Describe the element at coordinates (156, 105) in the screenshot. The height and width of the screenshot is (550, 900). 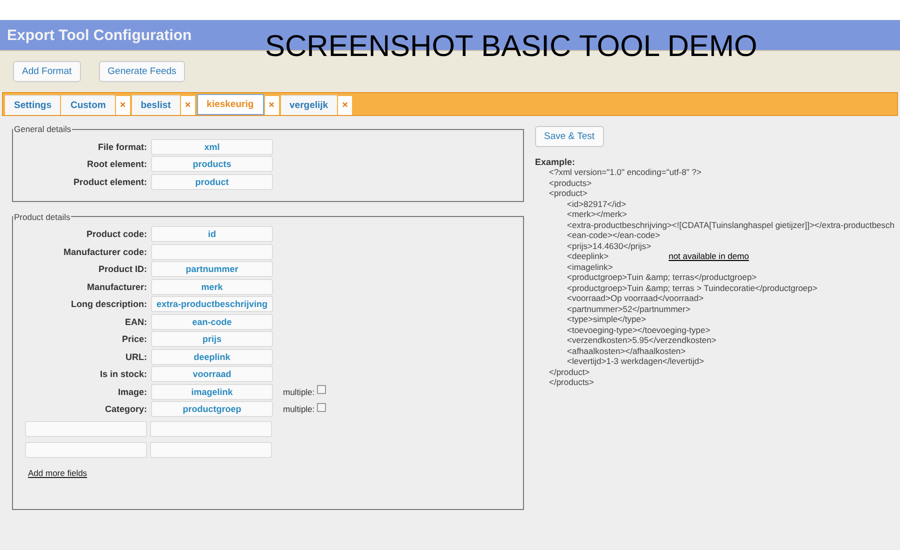
I see `tab: beslist` at that location.